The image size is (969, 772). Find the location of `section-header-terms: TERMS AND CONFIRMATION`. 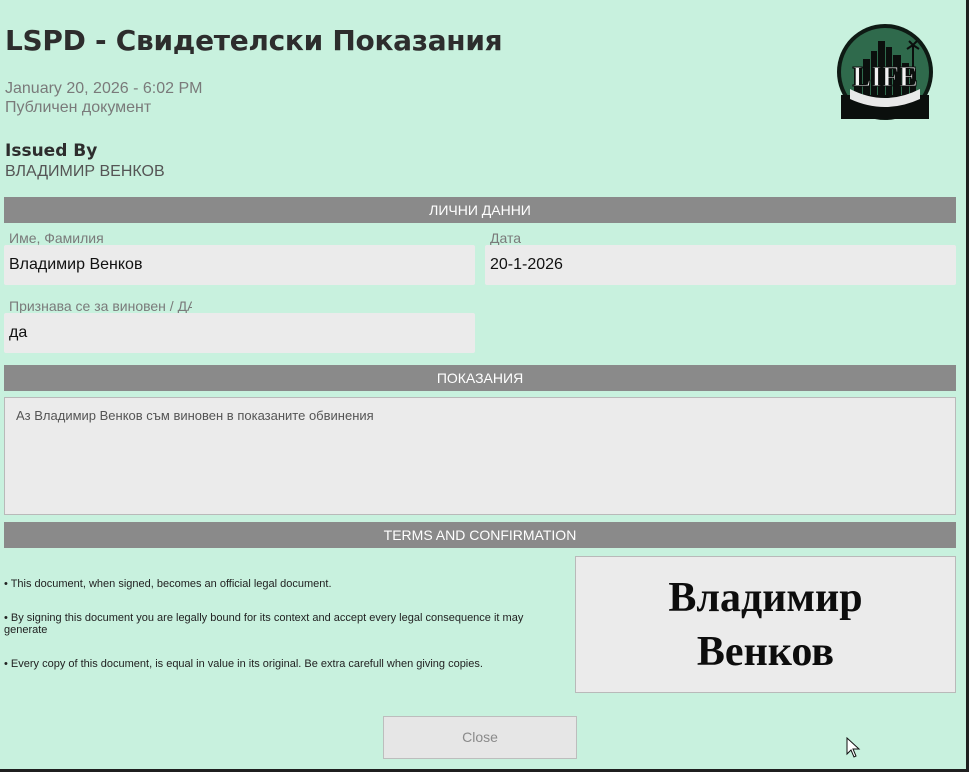

section-header-terms: TERMS AND CONFIRMATION is located at coordinates (480, 535).